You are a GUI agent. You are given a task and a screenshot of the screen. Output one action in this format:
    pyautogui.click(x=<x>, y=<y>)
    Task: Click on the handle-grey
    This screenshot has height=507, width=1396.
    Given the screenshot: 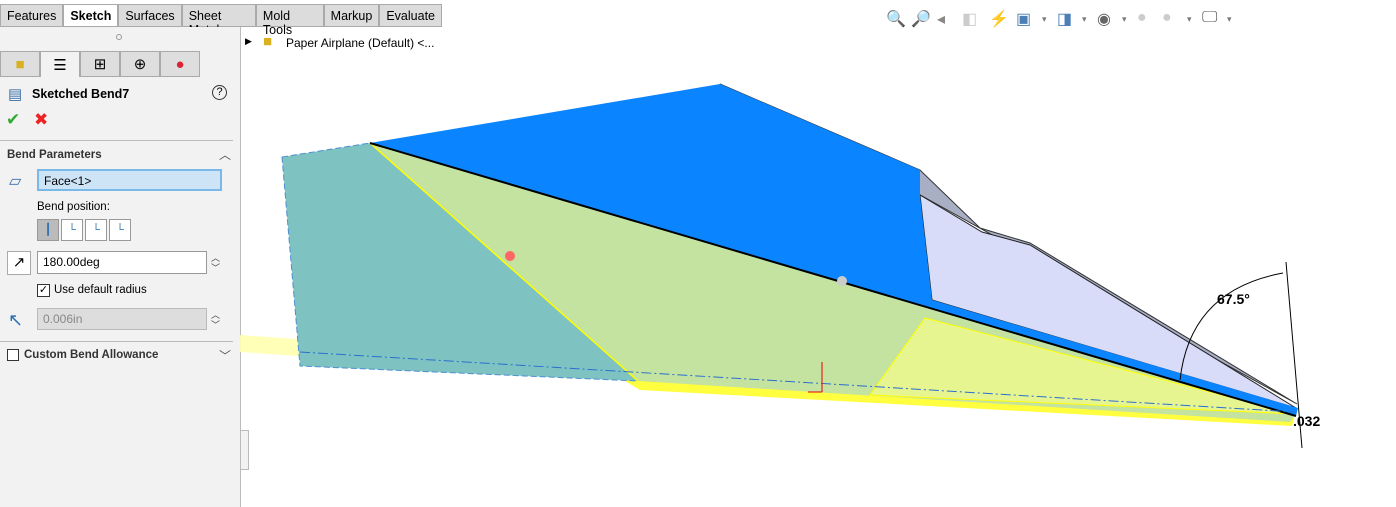 What is the action you would take?
    pyautogui.click(x=842, y=281)
    